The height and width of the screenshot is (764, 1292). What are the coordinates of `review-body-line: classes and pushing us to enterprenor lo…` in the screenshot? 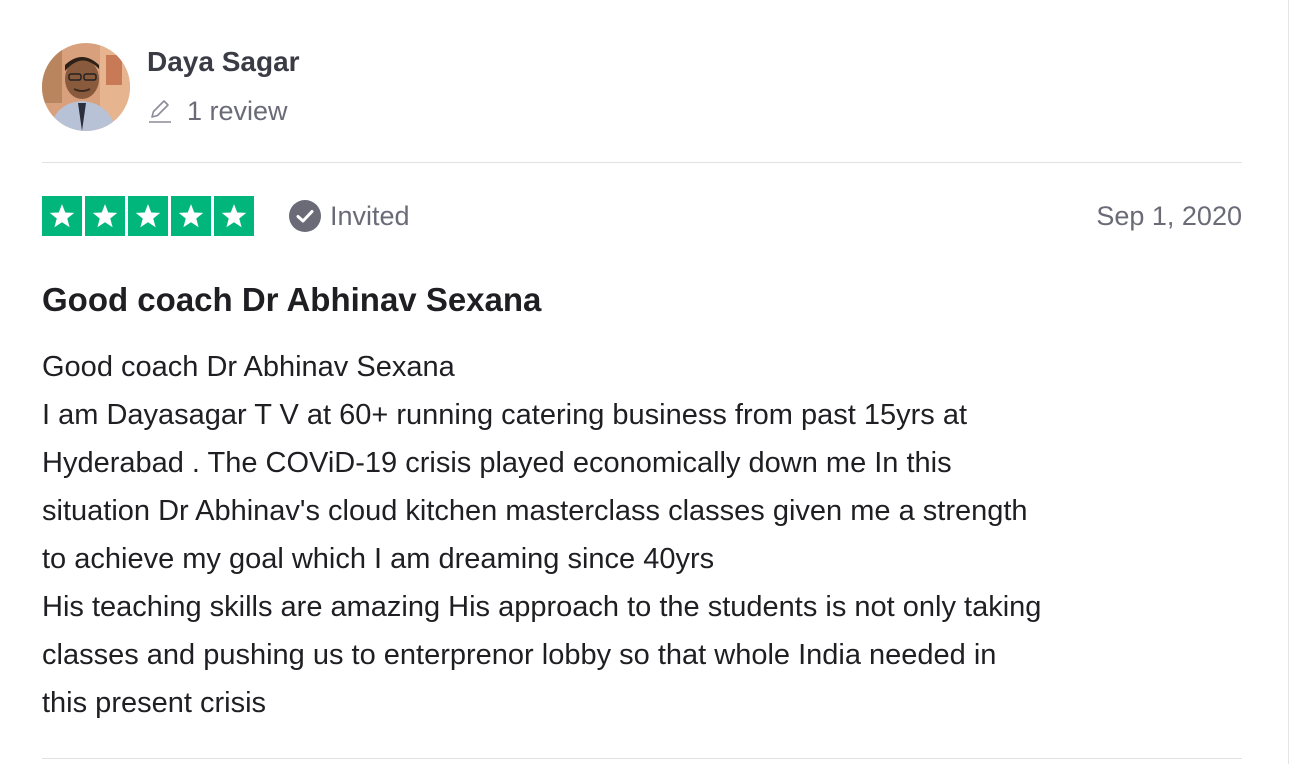 It's located at (519, 655).